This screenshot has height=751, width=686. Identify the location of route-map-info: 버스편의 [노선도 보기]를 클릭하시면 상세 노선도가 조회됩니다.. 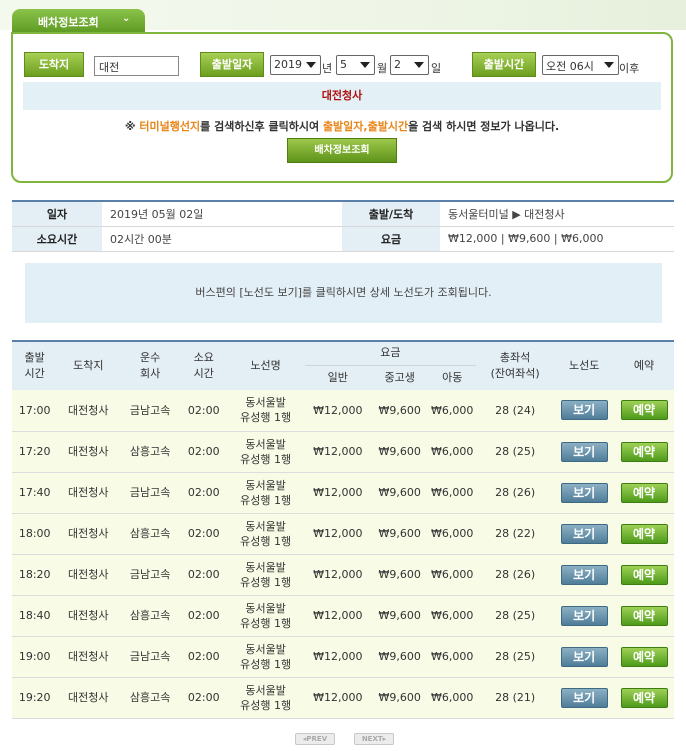
(343, 293).